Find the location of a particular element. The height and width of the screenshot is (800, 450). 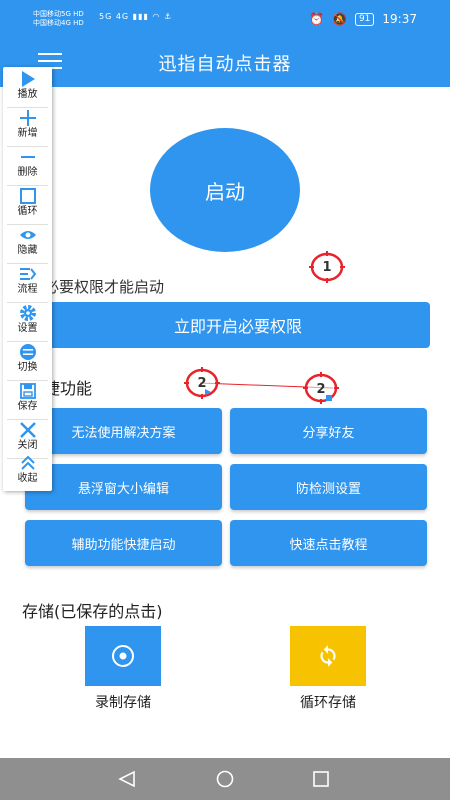

record-icon is located at coordinates (123, 656).